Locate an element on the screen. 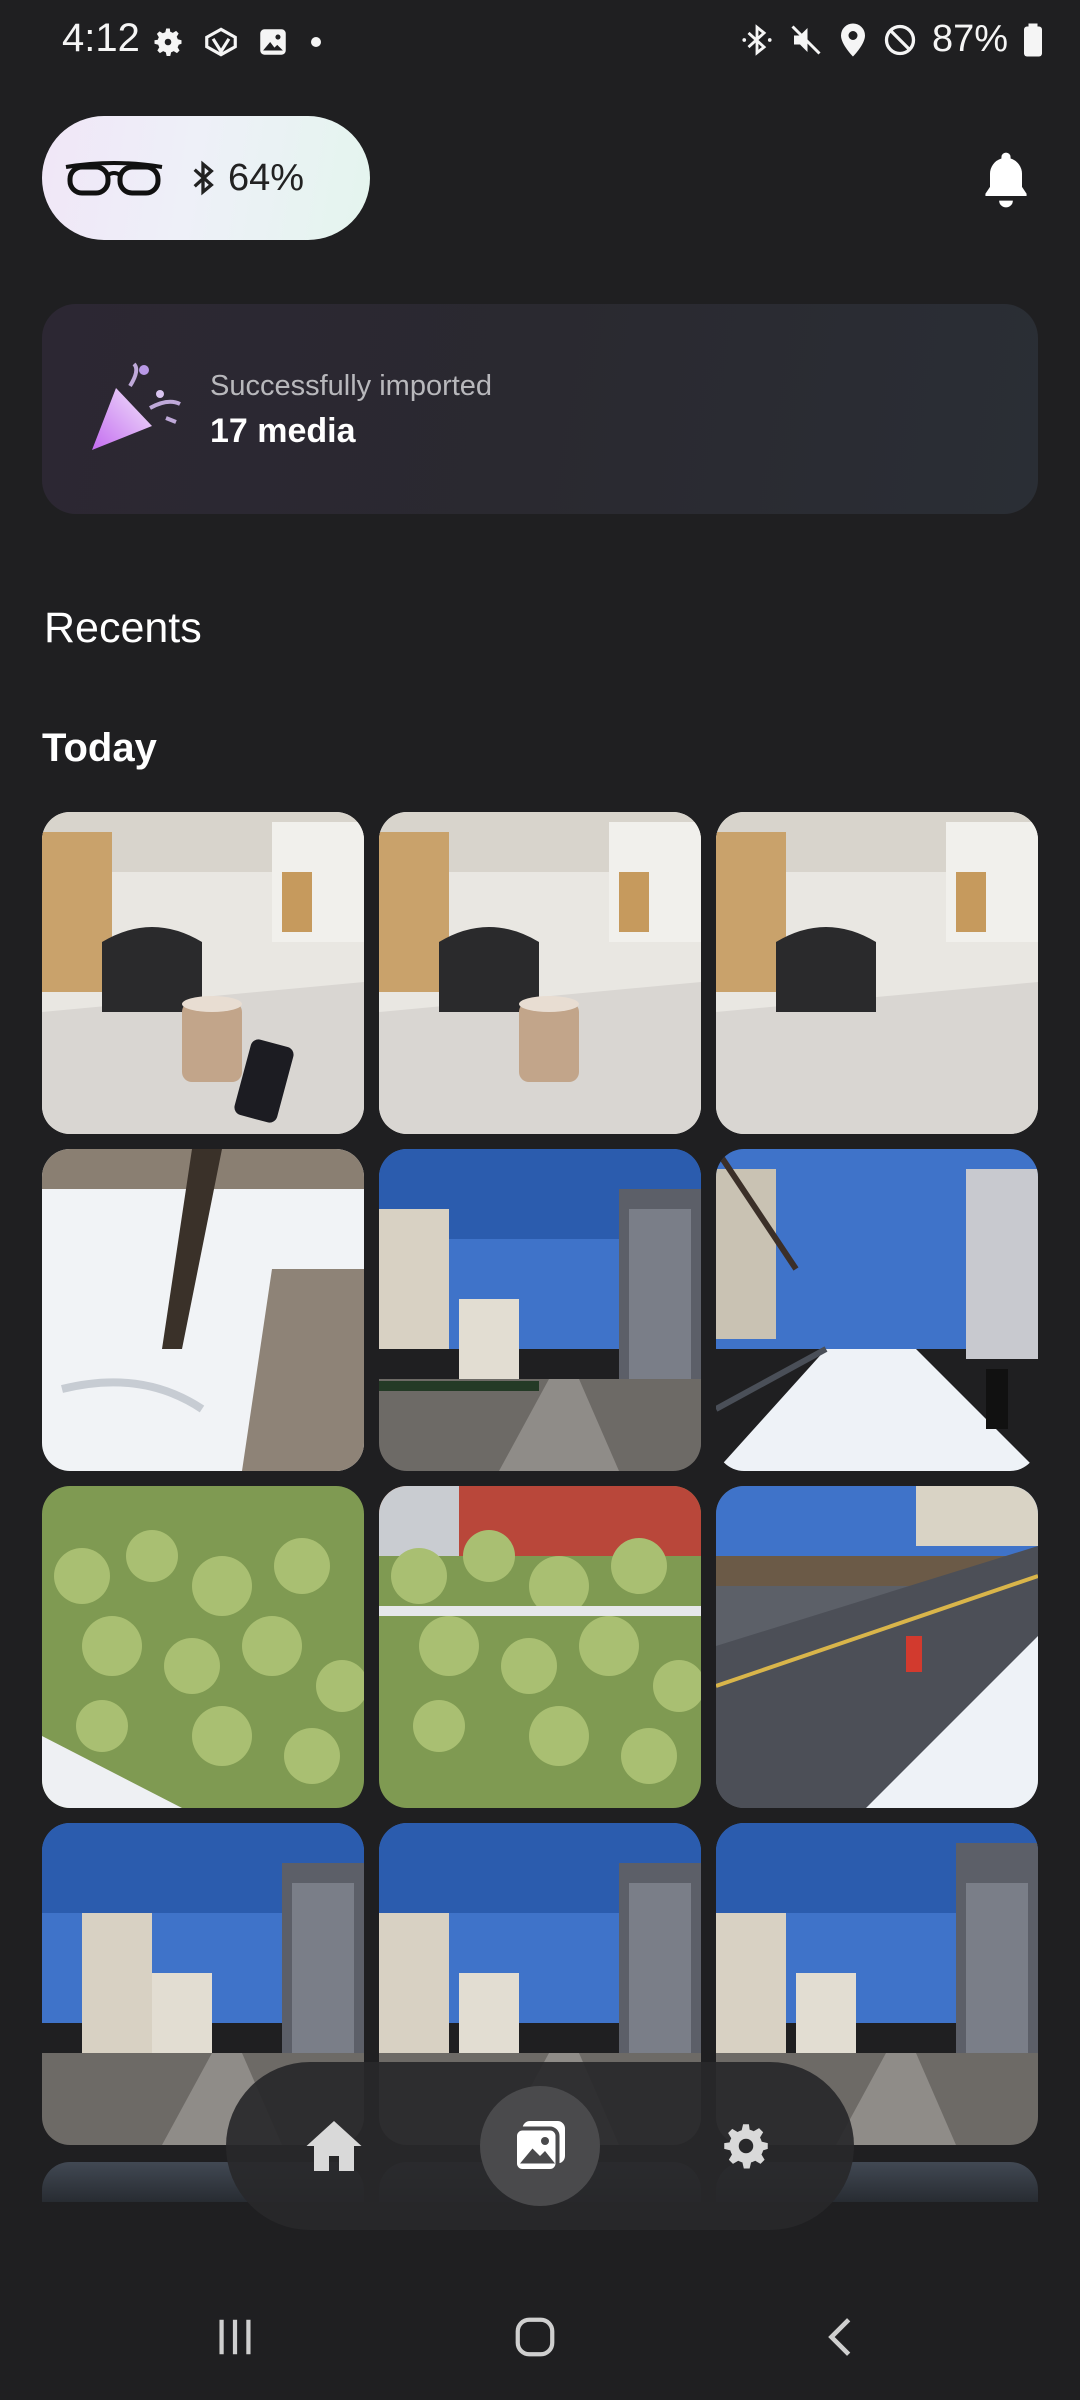  status-time: 4:12 is located at coordinates (101, 38).